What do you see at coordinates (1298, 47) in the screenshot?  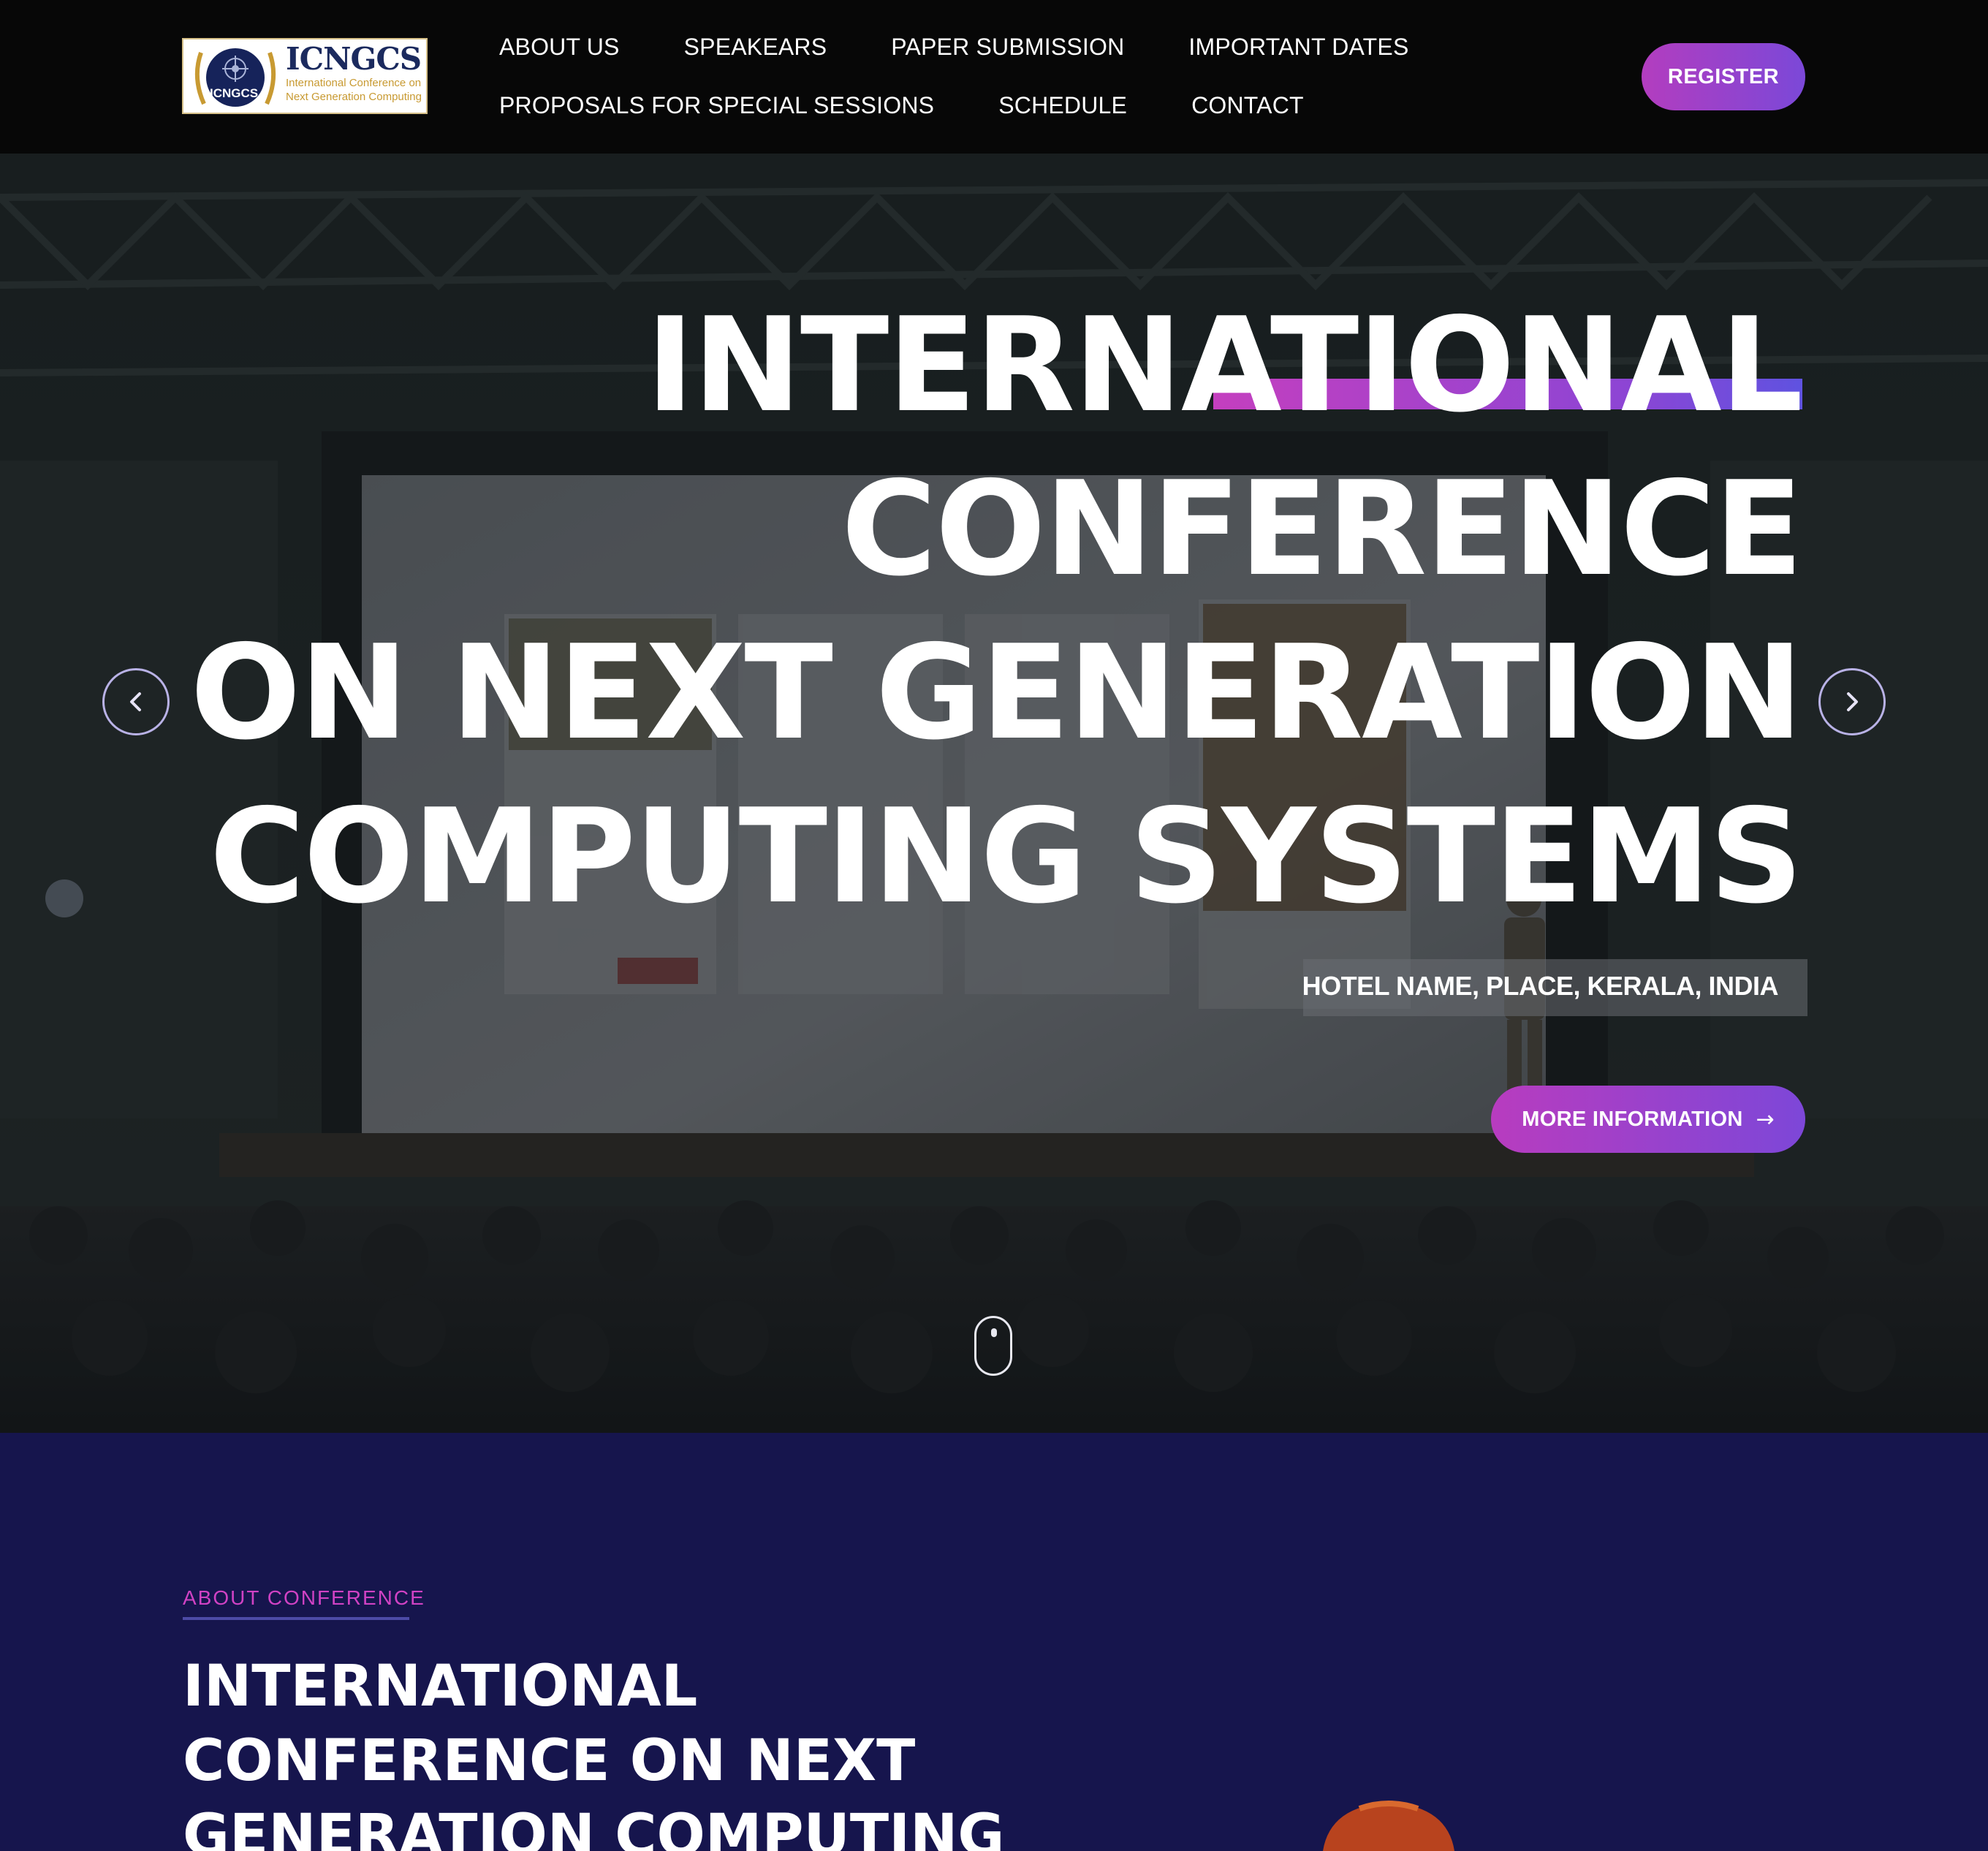 I see `nav-important-dates: IMPORTANT DATES` at bounding box center [1298, 47].